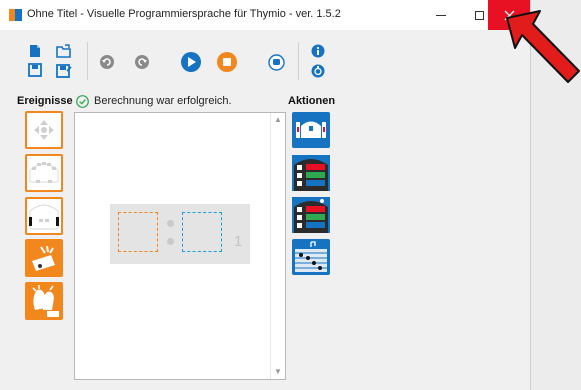 Image resolution: width=581 pixels, height=390 pixels. Describe the element at coordinates (543, 46) in the screenshot. I see `red-arrow-annotation` at that location.